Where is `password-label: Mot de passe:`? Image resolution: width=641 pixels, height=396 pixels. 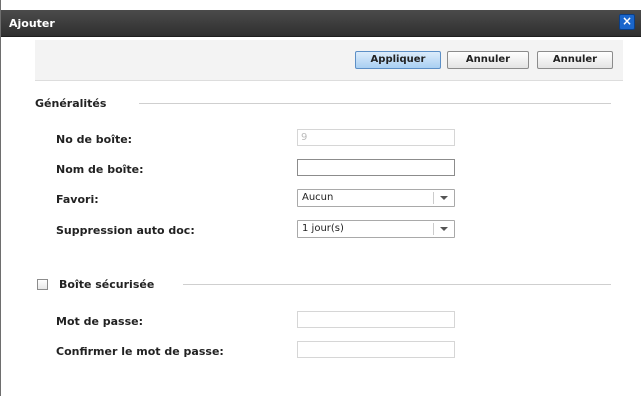
password-label: Mot de passe: is located at coordinates (100, 321).